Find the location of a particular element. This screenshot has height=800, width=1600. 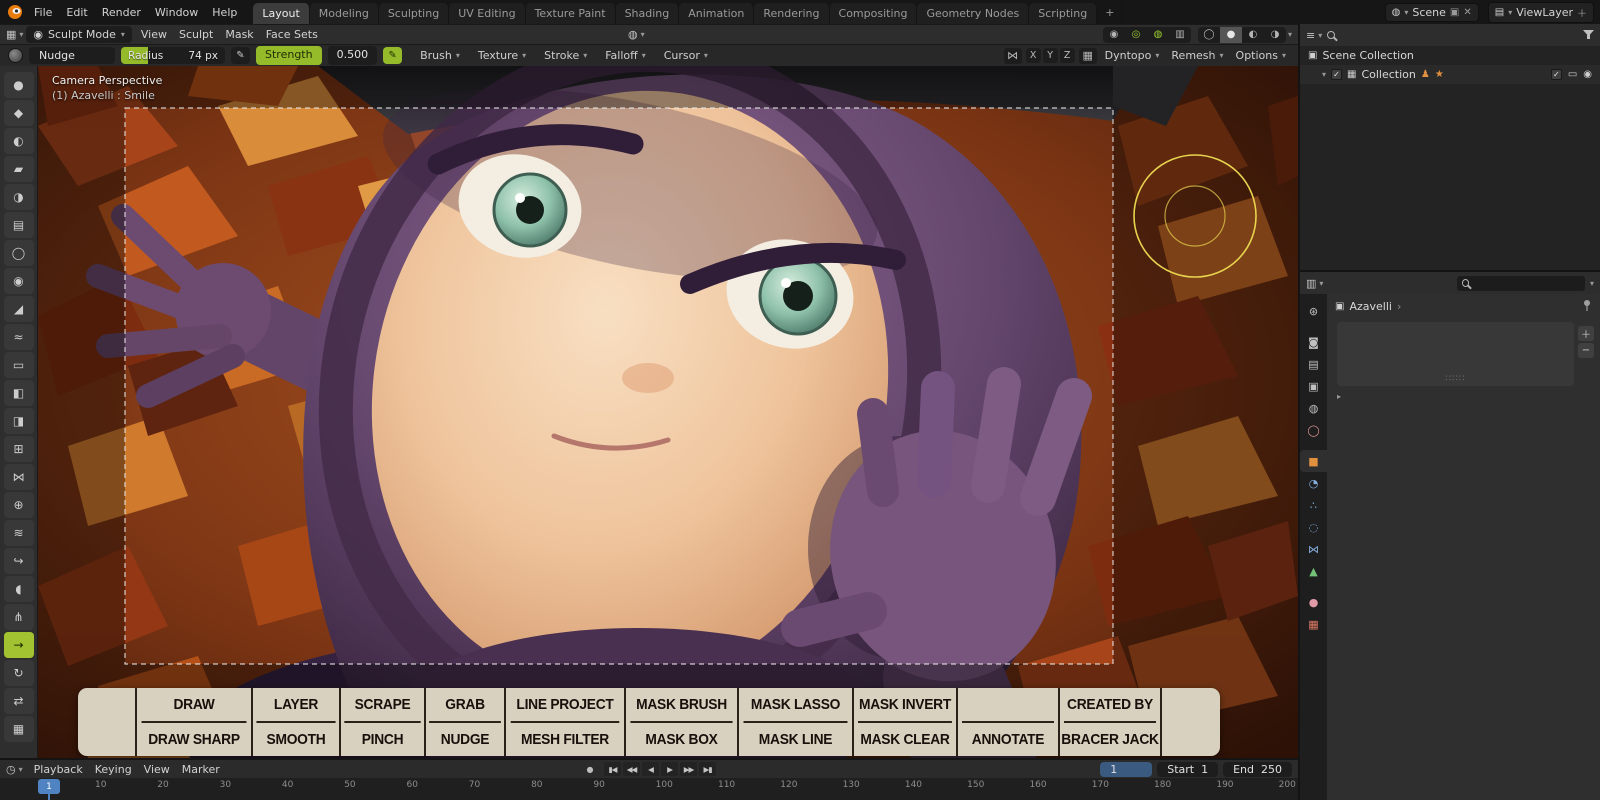

tool-panel-dropdown: Cursor ▾ is located at coordinates (686, 55).